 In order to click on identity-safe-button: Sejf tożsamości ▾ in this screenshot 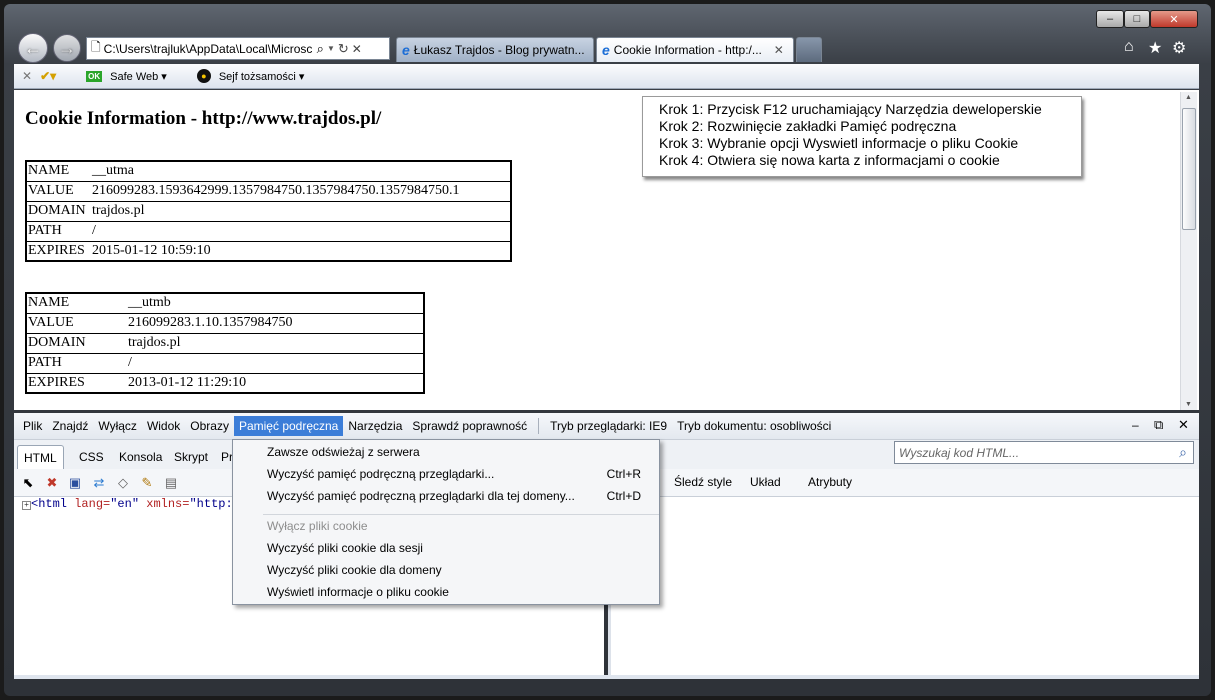, I will do `click(262, 76)`.